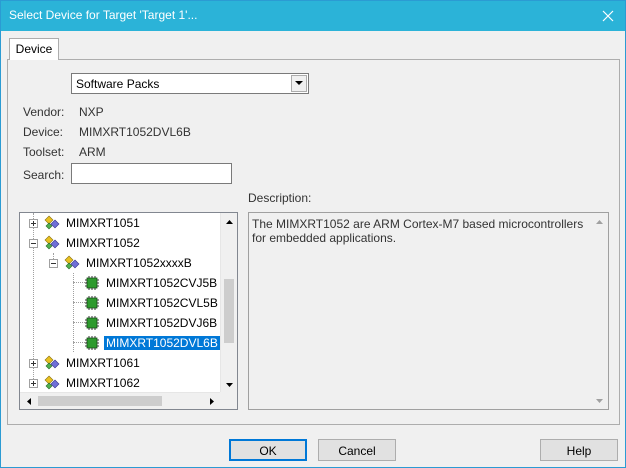  What do you see at coordinates (103, 243) in the screenshot?
I see `tree-node-label: MIMXRT1052` at bounding box center [103, 243].